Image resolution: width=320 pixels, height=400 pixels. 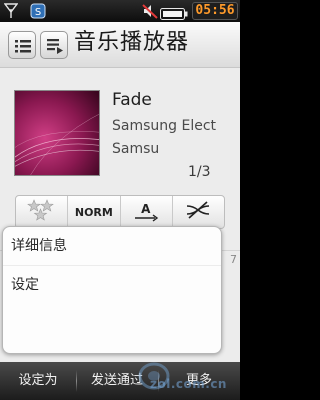 I want to click on status-bar: S 05:56, so click(x=120, y=11).